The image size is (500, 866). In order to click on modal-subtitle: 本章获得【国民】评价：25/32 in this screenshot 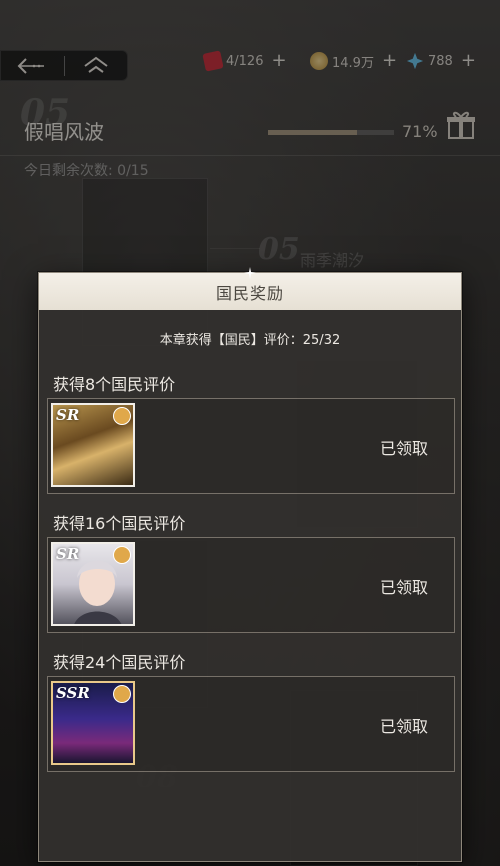, I will do `click(250, 340)`.